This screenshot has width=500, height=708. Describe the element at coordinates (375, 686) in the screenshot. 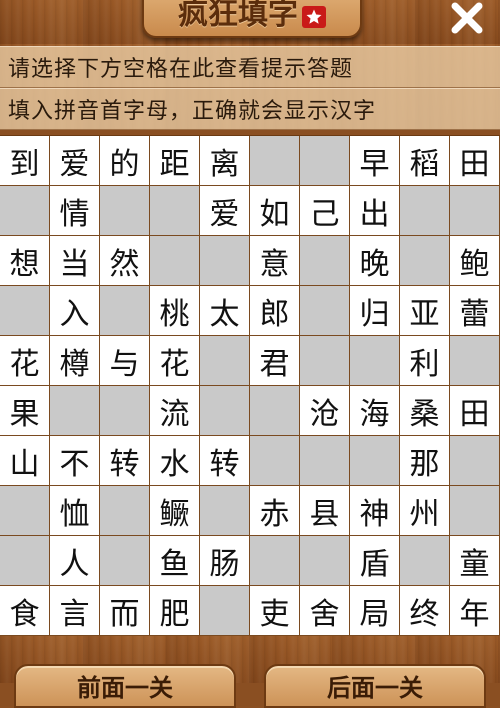

I see `next-level-button: 后面一关` at that location.